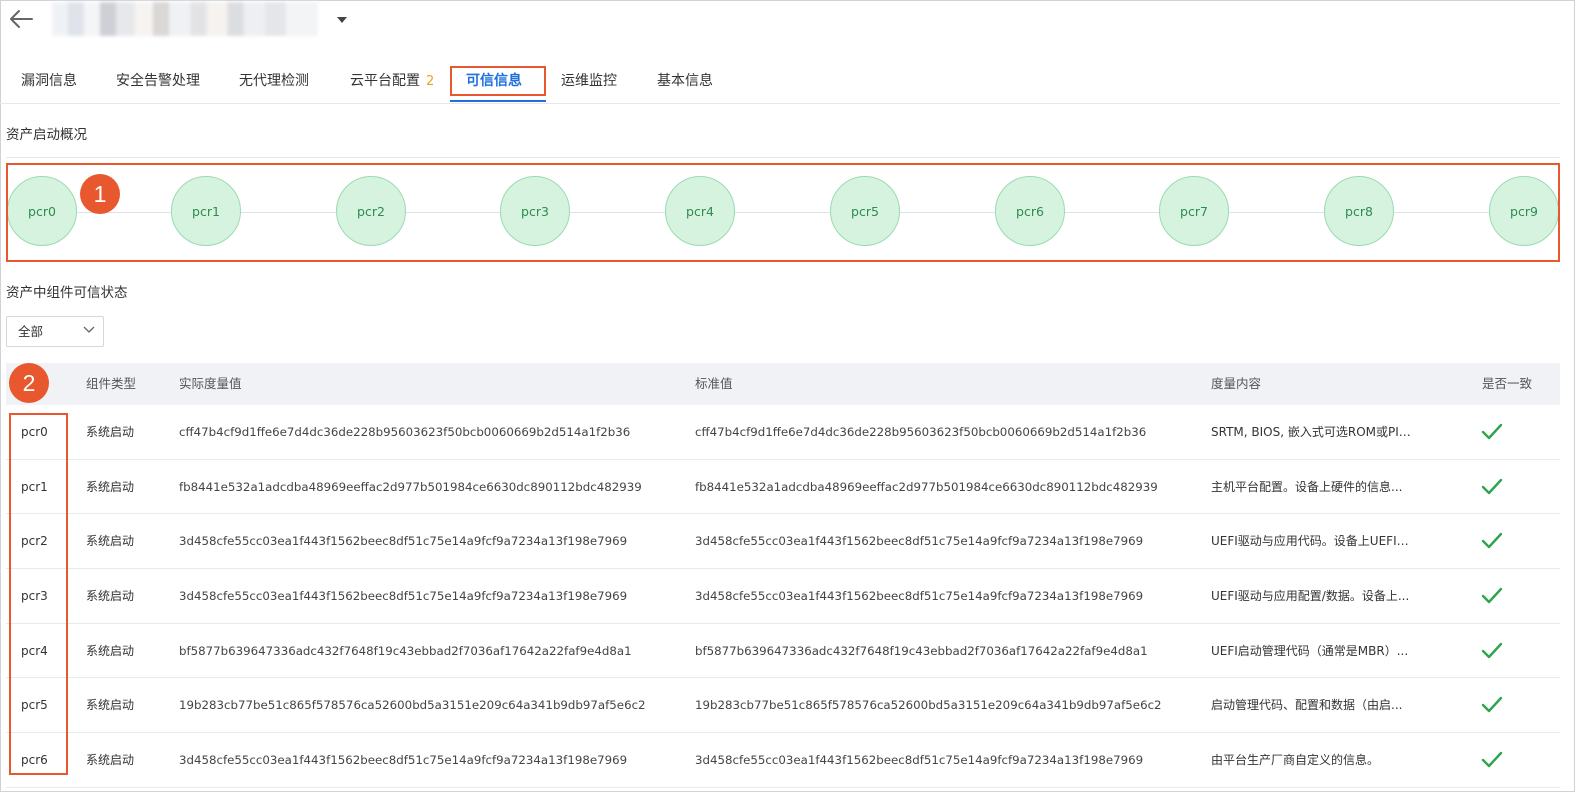 The width and height of the screenshot is (1575, 792). I want to click on annotation-marker-2: 2, so click(29, 383).